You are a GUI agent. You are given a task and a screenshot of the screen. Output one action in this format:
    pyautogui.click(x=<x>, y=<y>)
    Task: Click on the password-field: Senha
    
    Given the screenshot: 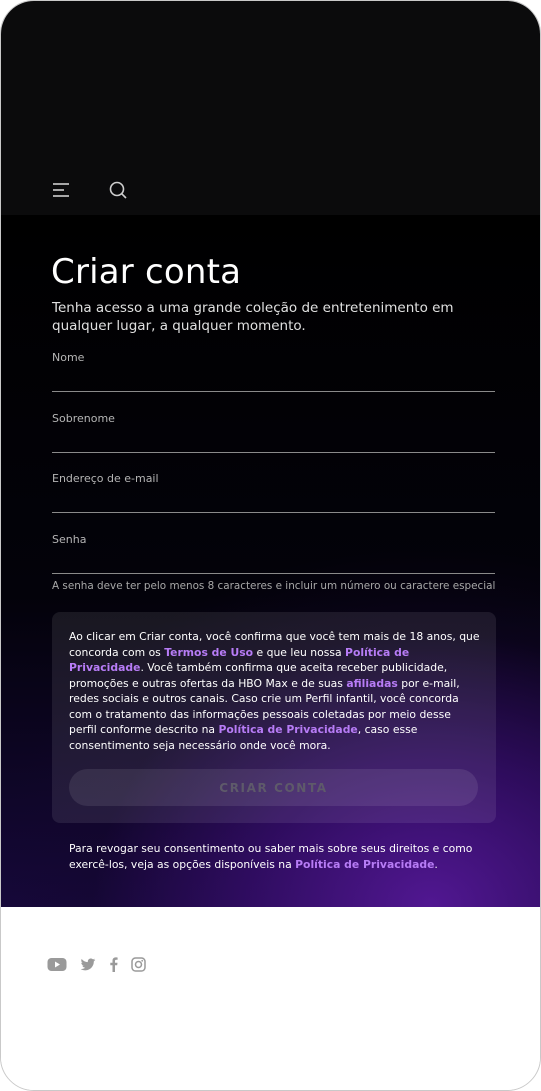 What is the action you would take?
    pyautogui.click(x=275, y=553)
    